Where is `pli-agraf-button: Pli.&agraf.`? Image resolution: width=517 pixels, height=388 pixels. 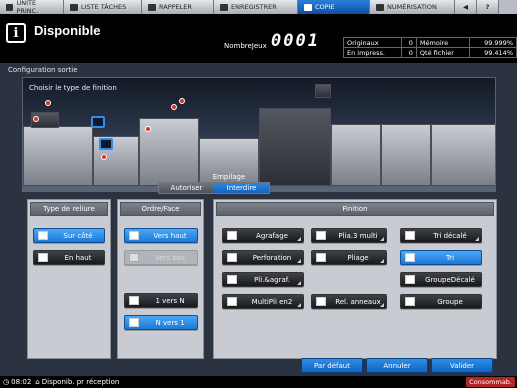 pli-agraf-button: Pli.&agraf. is located at coordinates (263, 279).